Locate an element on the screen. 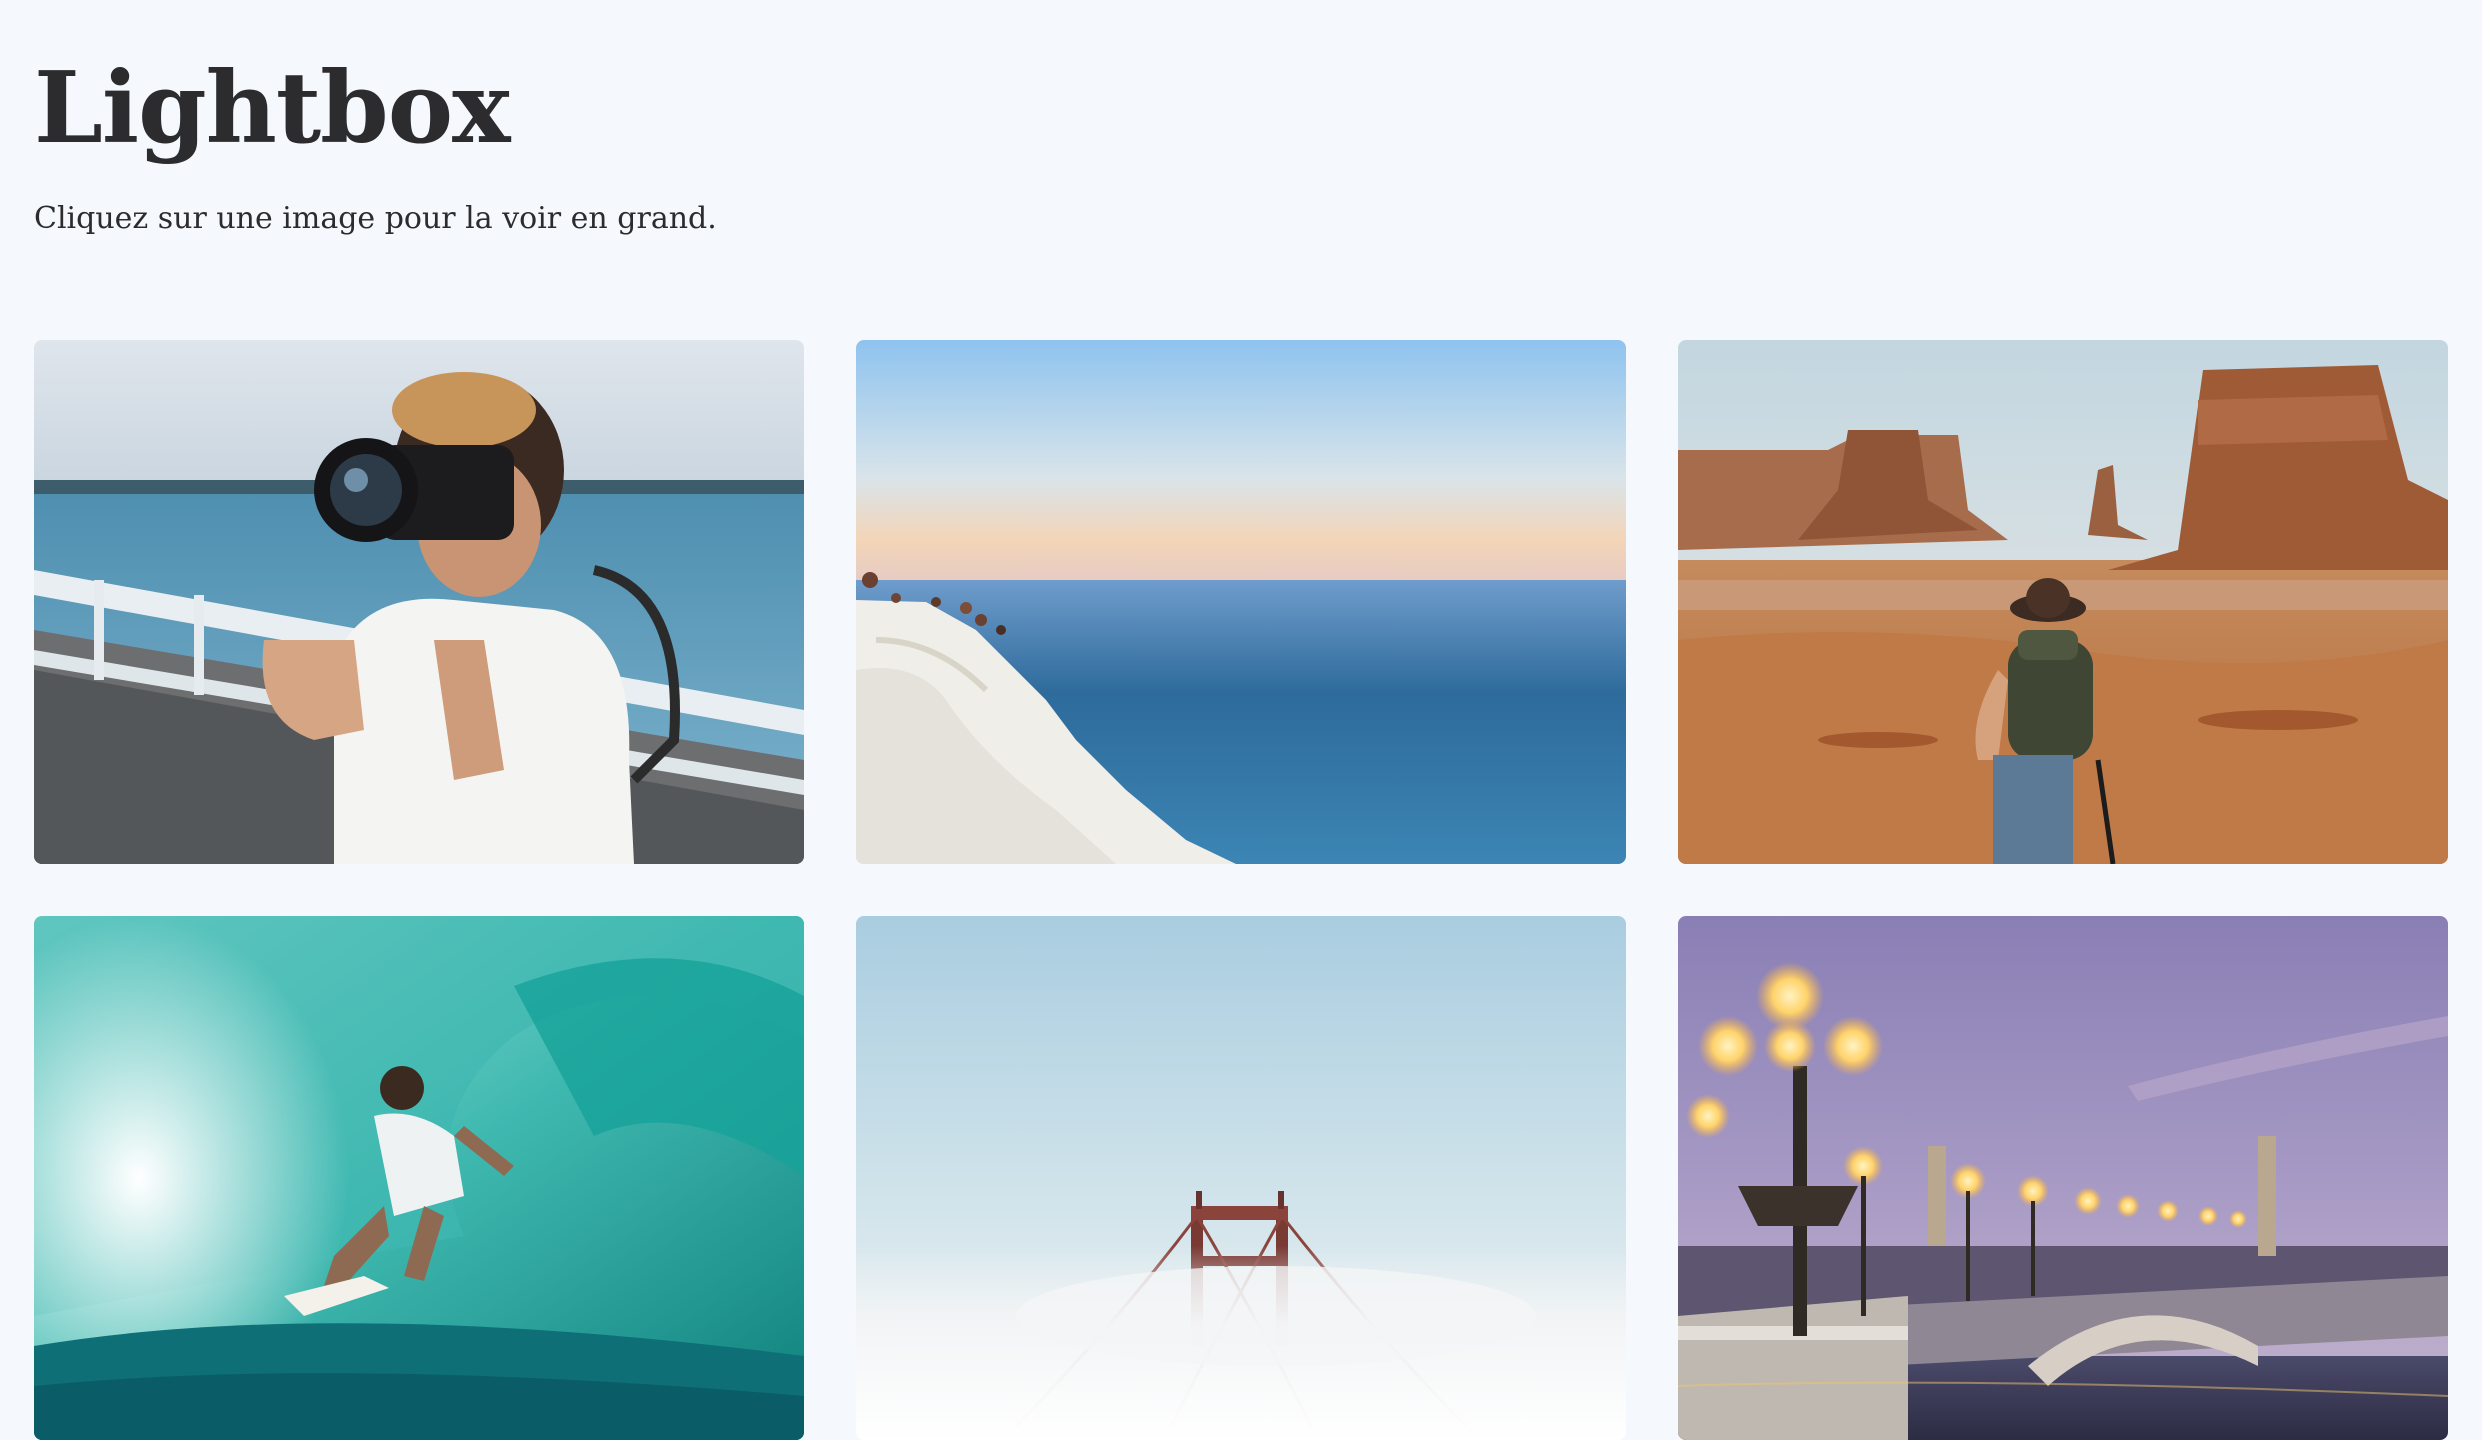 The width and height of the screenshot is (2482, 1440). paris-bridge-image is located at coordinates (2063, 1178).